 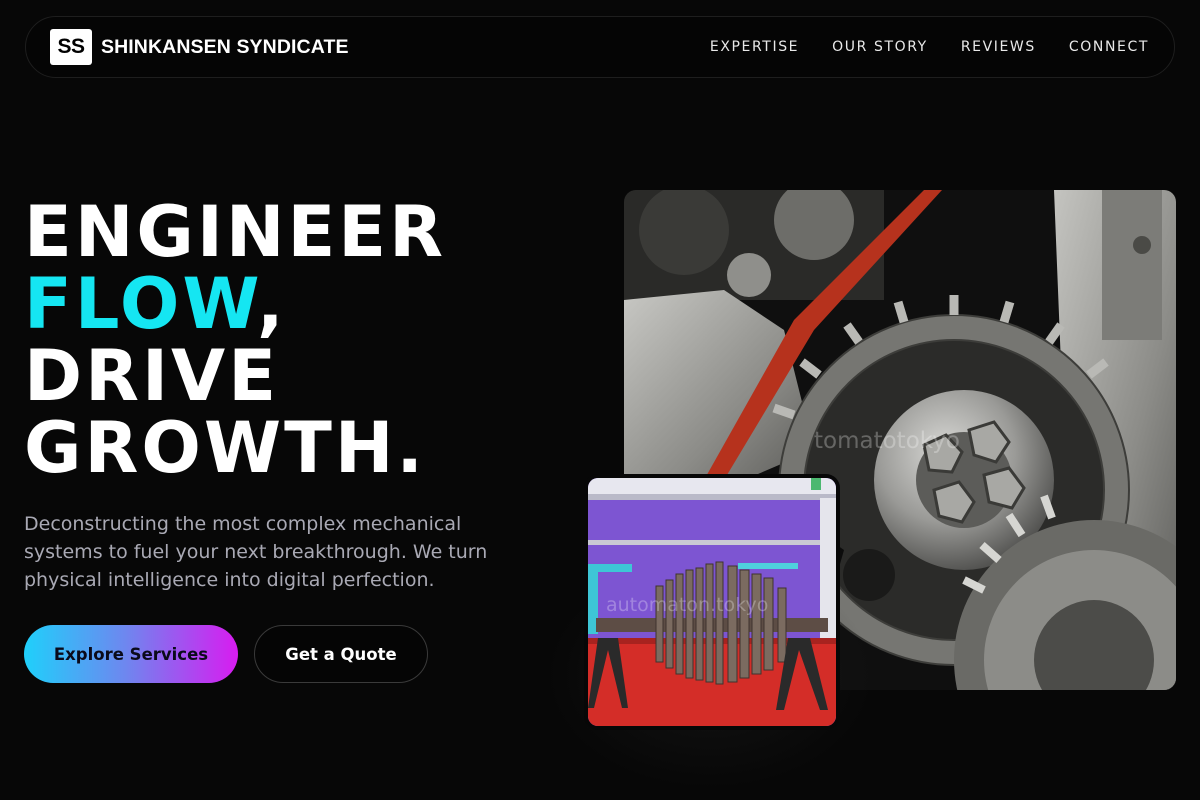 I want to click on brand: SS SHINKANSEN SYNDICATE, so click(x=199, y=47).